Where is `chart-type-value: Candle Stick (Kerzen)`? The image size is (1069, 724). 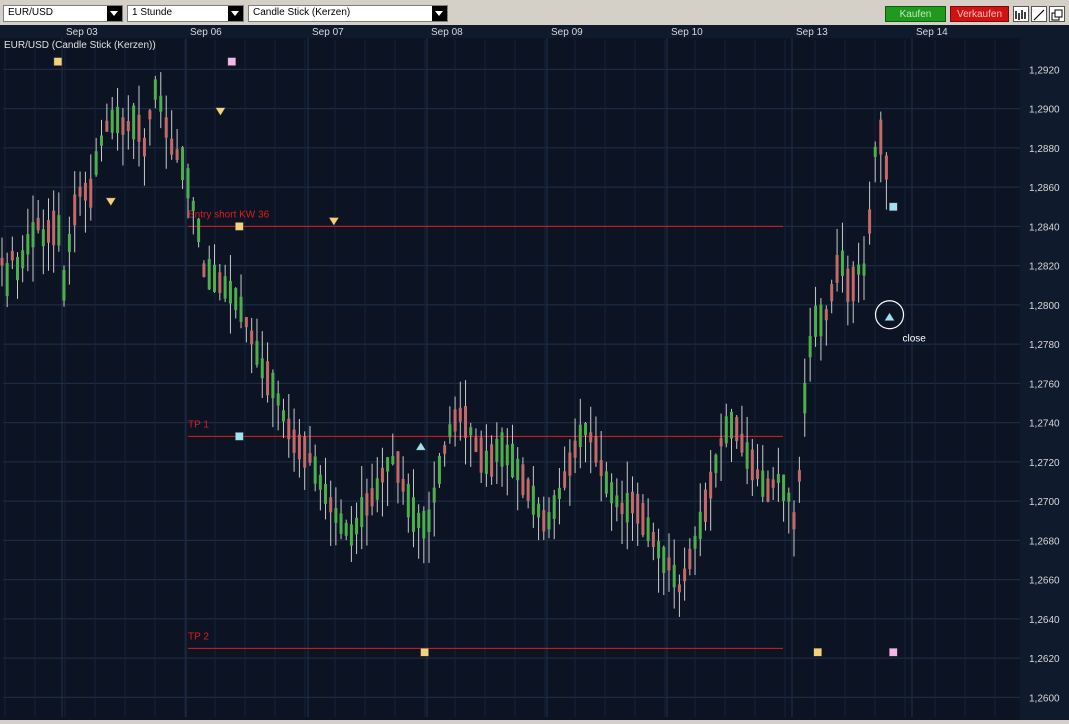 chart-type-value: Candle Stick (Kerzen) is located at coordinates (302, 12).